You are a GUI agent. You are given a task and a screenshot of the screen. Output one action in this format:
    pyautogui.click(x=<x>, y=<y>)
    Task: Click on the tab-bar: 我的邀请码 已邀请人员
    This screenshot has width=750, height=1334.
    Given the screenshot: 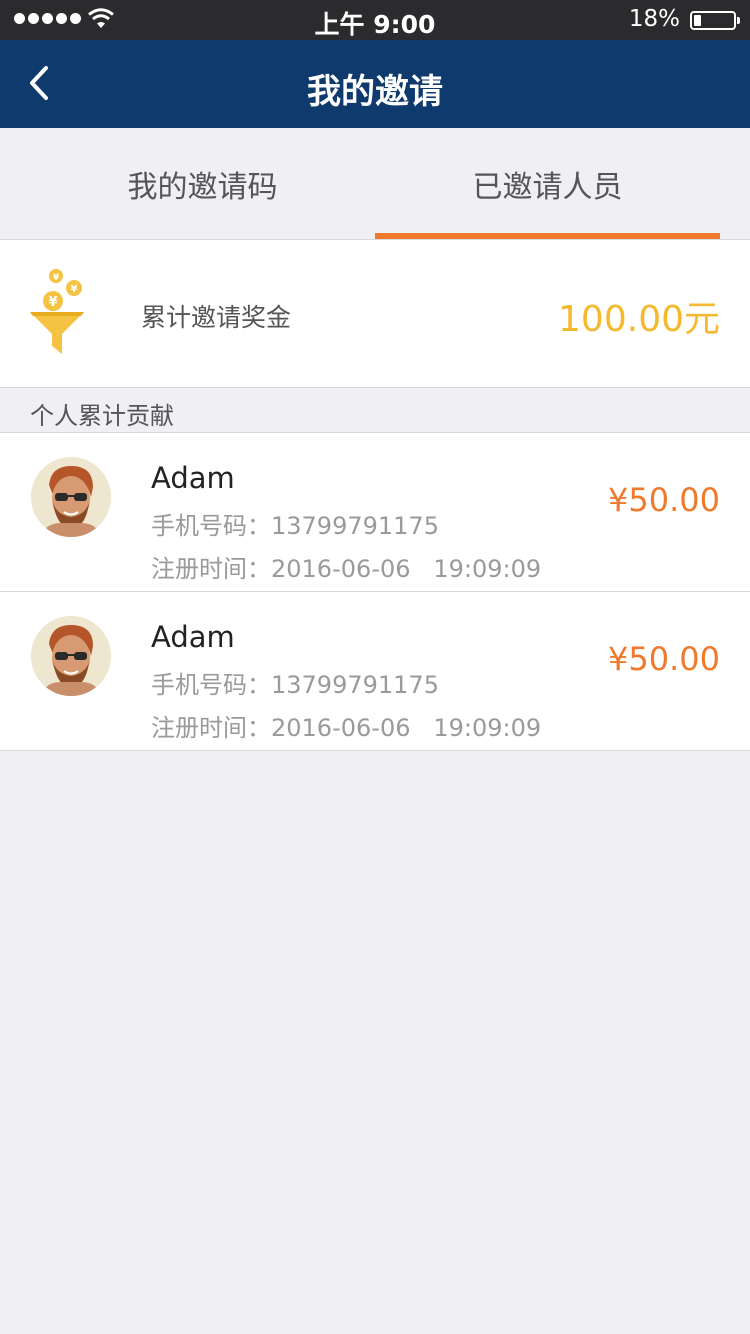 What is the action you would take?
    pyautogui.click(x=375, y=183)
    